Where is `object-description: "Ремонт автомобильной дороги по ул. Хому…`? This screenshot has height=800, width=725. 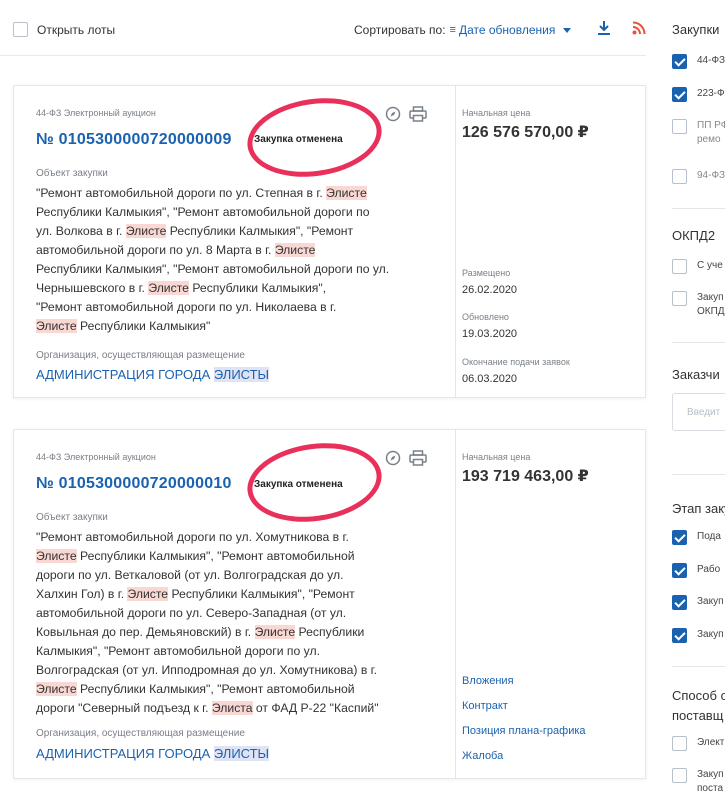 object-description: "Ремонт автомобильной дороги по ул. Хому… is located at coordinates (207, 622).